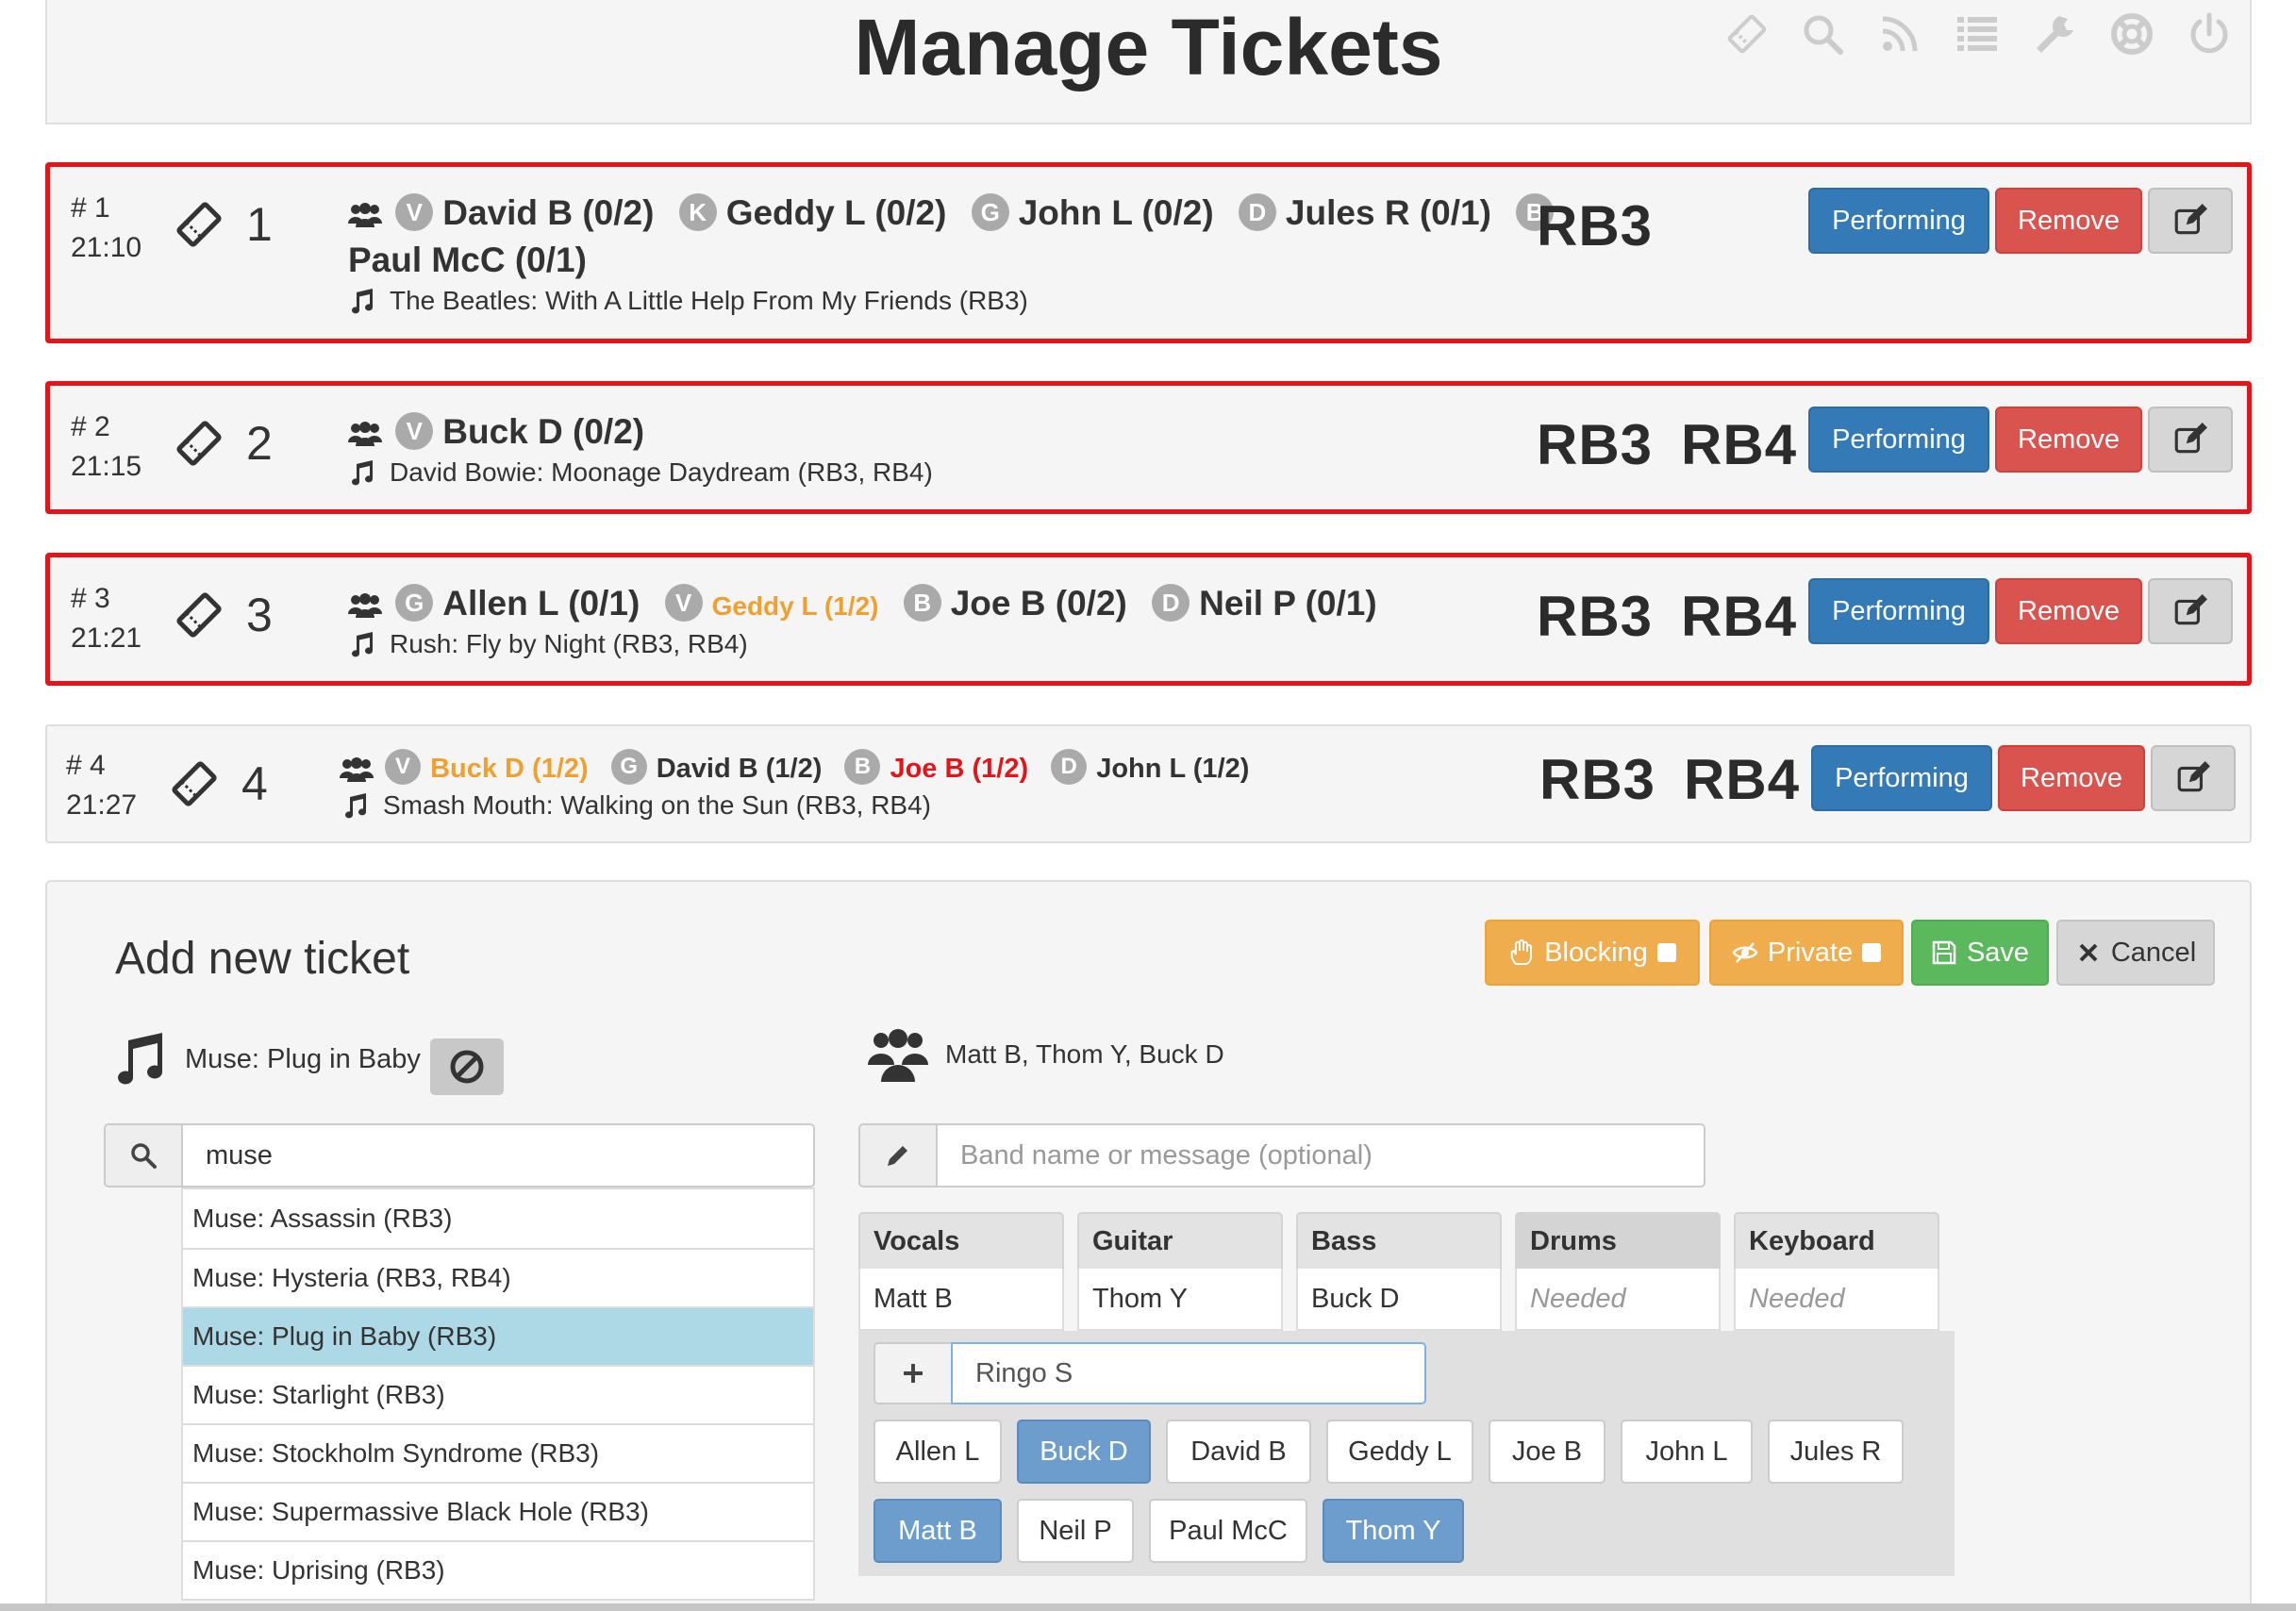  What do you see at coordinates (1399, 1300) in the screenshot?
I see `tab-performer: Buck D` at bounding box center [1399, 1300].